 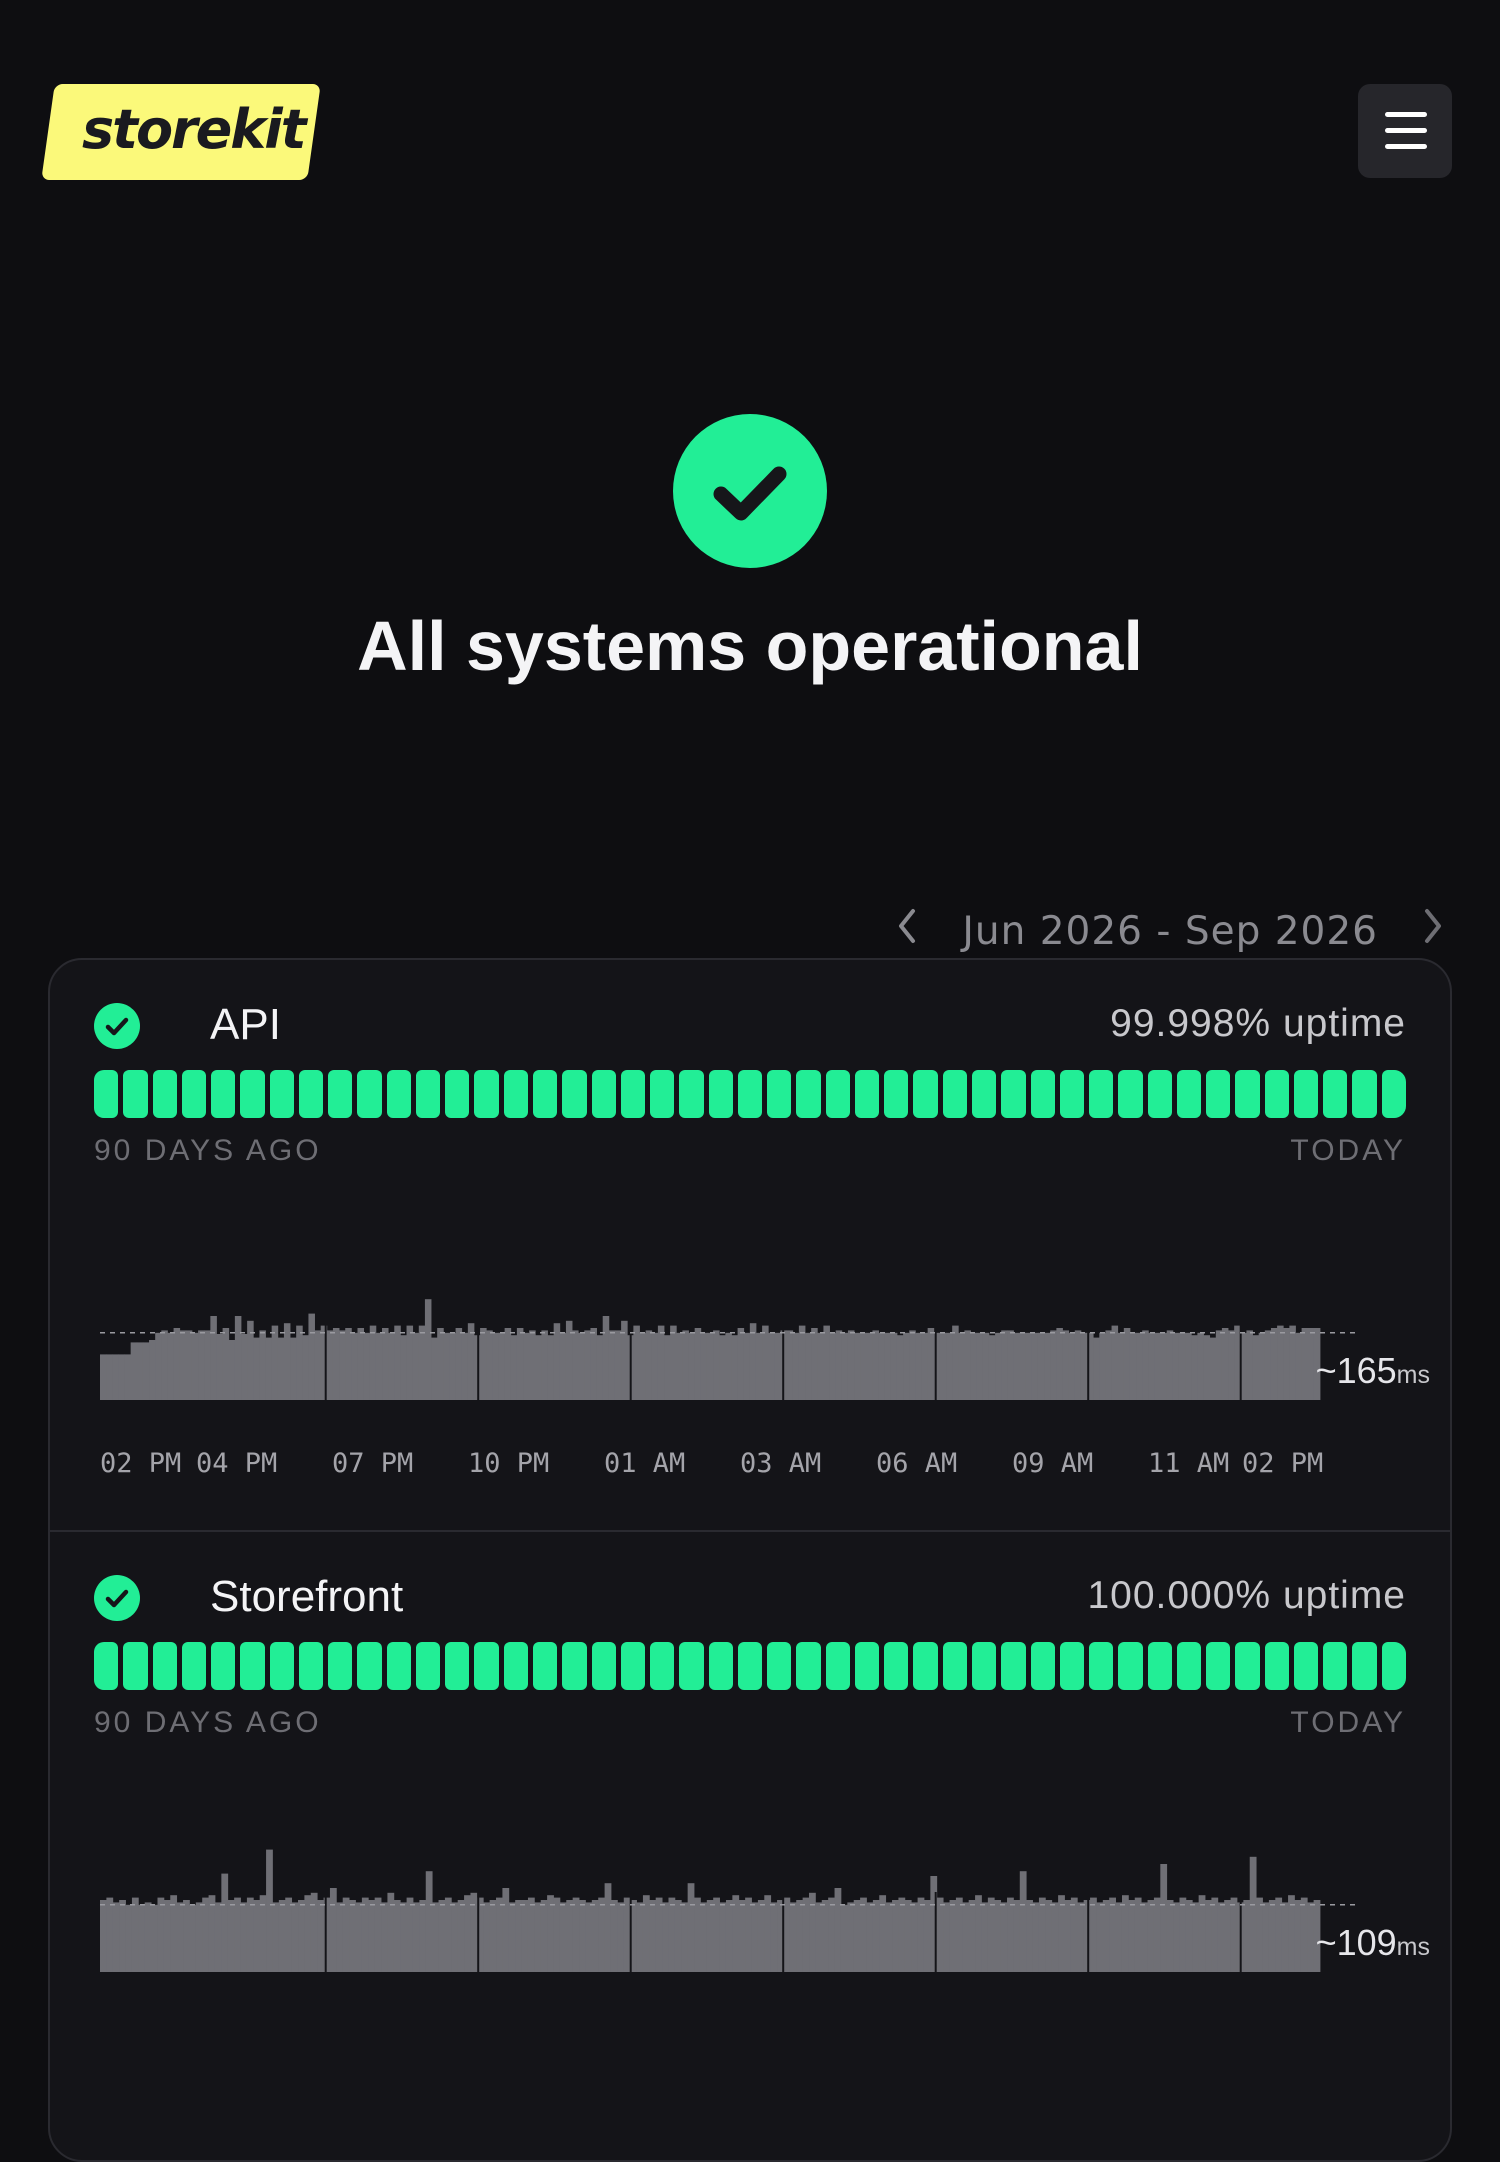 I want to click on logo-text: storekit, so click(x=194, y=129).